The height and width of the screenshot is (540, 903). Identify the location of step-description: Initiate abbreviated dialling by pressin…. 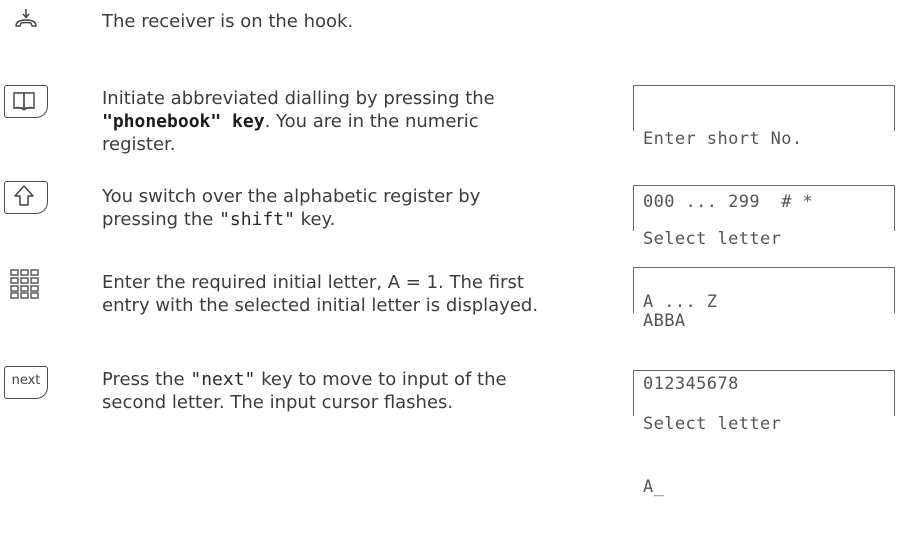
(298, 121).